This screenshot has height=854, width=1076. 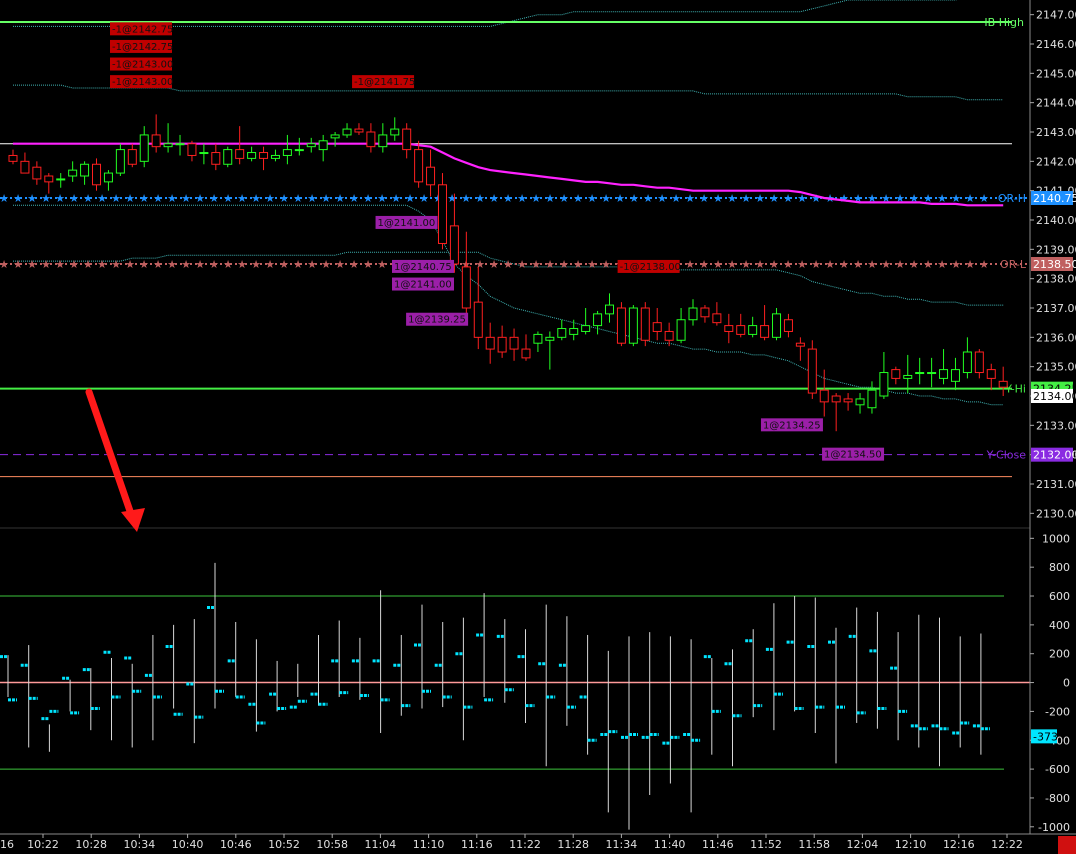 I want to click on time-tick-label: 10:46, so click(x=236, y=844).